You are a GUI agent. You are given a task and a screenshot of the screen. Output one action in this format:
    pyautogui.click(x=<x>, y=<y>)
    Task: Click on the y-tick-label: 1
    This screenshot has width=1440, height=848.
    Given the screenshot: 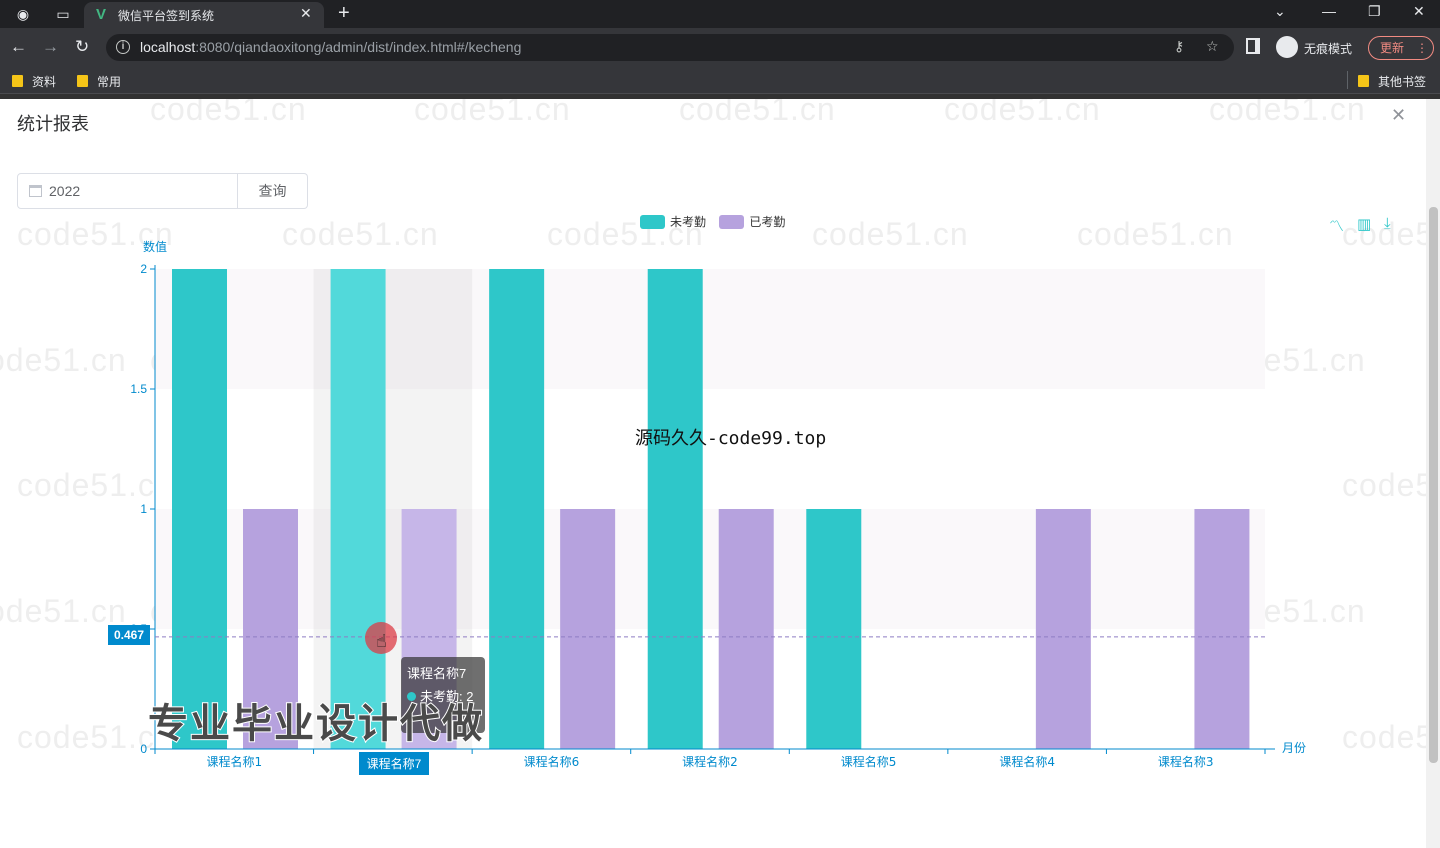 What is the action you would take?
    pyautogui.click(x=143, y=509)
    